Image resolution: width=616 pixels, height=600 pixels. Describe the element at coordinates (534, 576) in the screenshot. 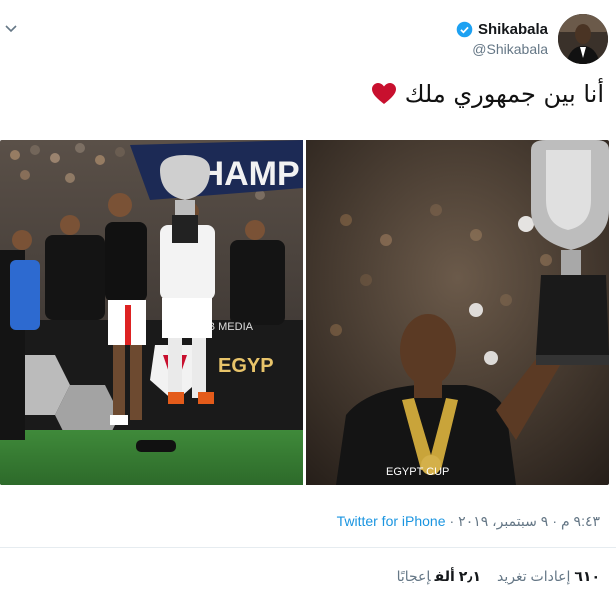

I see `retweets-label: إعادات تغريد` at that location.